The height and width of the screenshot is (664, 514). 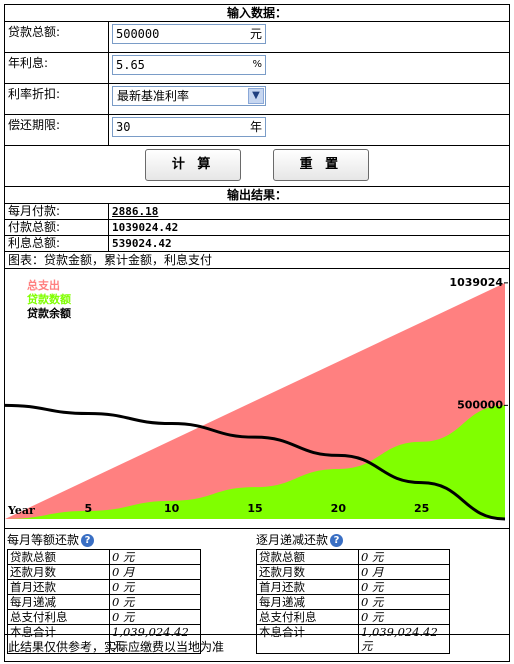 I want to click on x-tick-label: 15, so click(x=254, y=508).